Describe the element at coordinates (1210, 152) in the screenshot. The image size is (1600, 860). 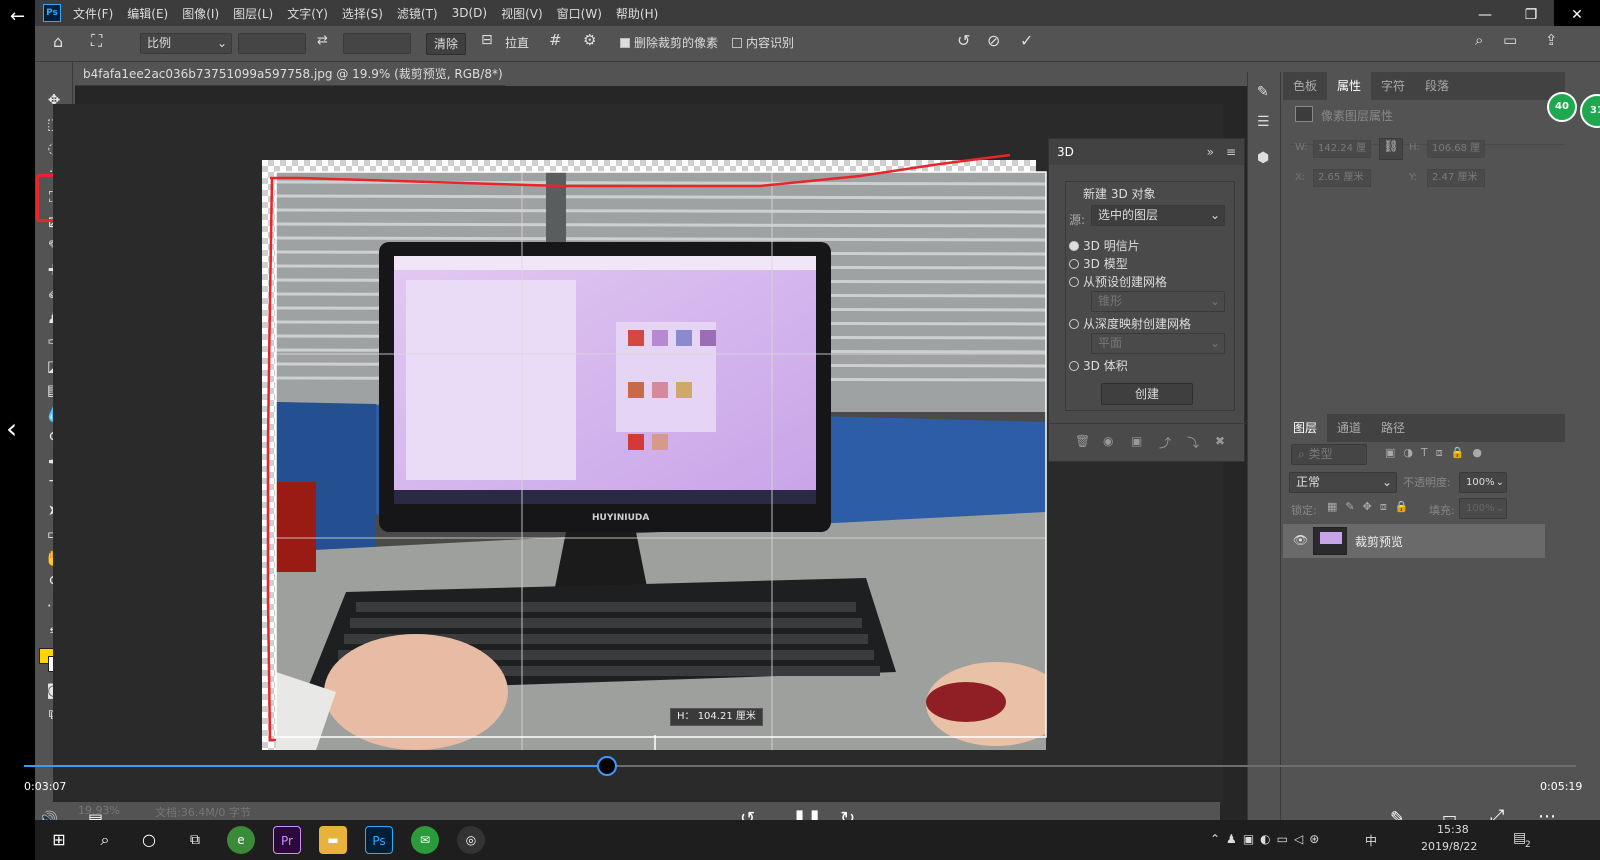
I see `collapse-icon: »` at that location.